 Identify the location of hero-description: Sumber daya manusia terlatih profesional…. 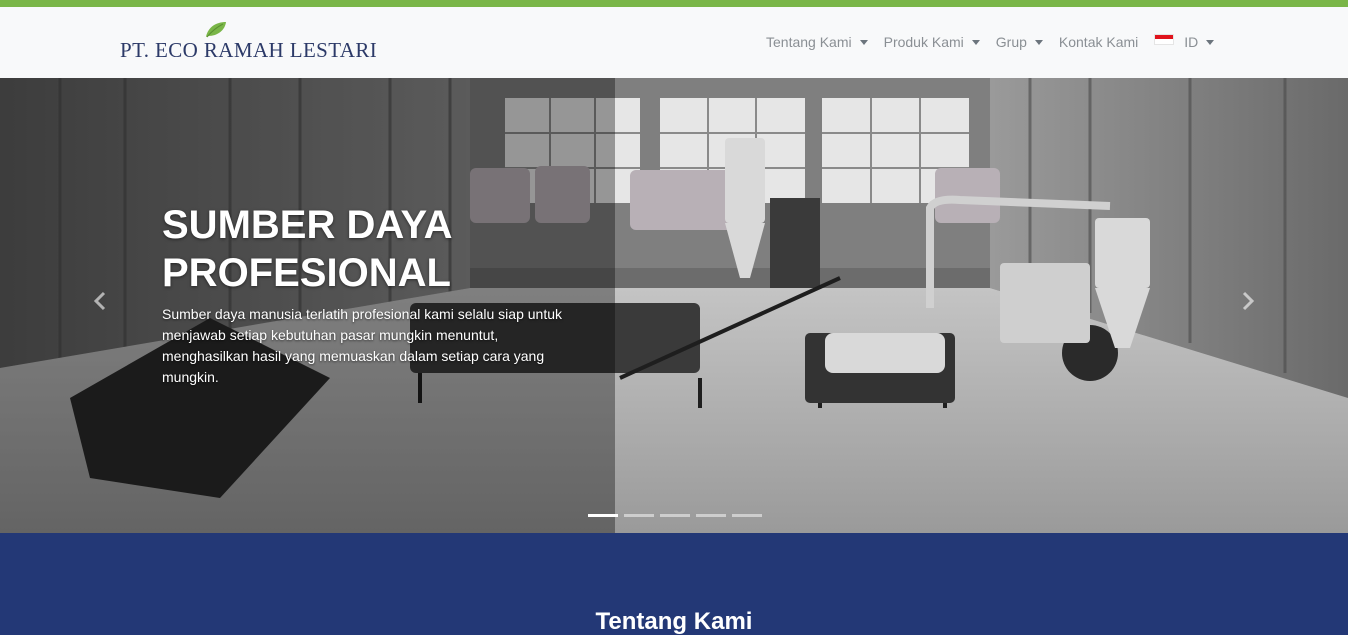
(362, 345).